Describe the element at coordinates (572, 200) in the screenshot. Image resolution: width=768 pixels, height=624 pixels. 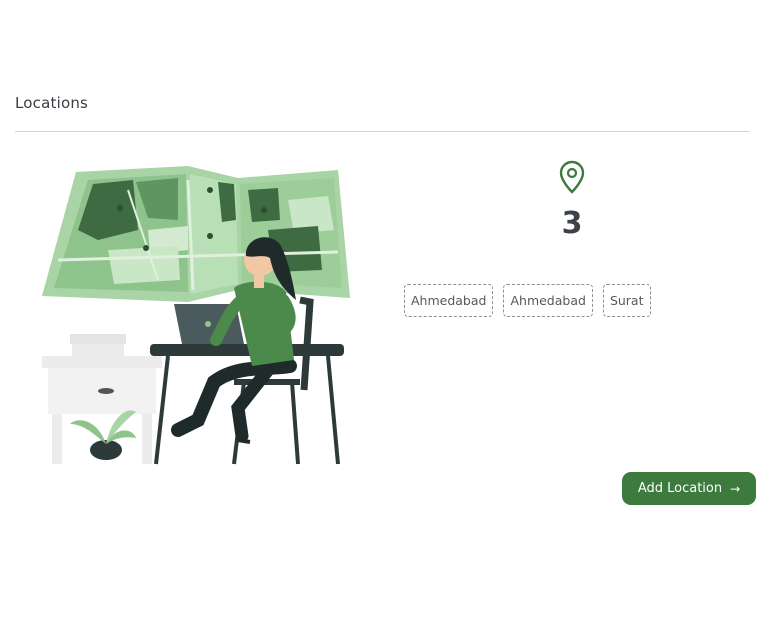
I see `location-stats: 3` at that location.